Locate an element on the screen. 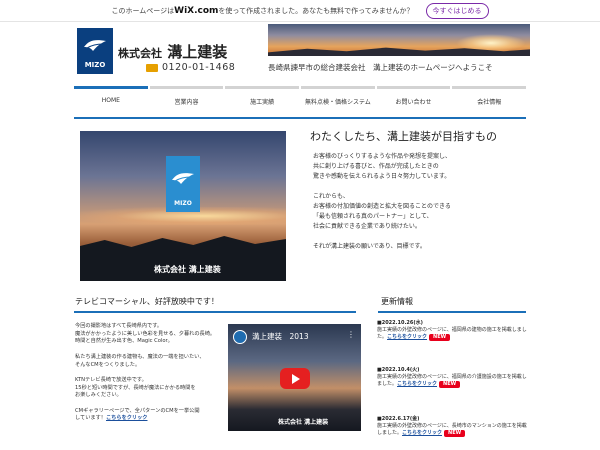  news-date: ■2022.6.17(金) is located at coordinates (398, 419).